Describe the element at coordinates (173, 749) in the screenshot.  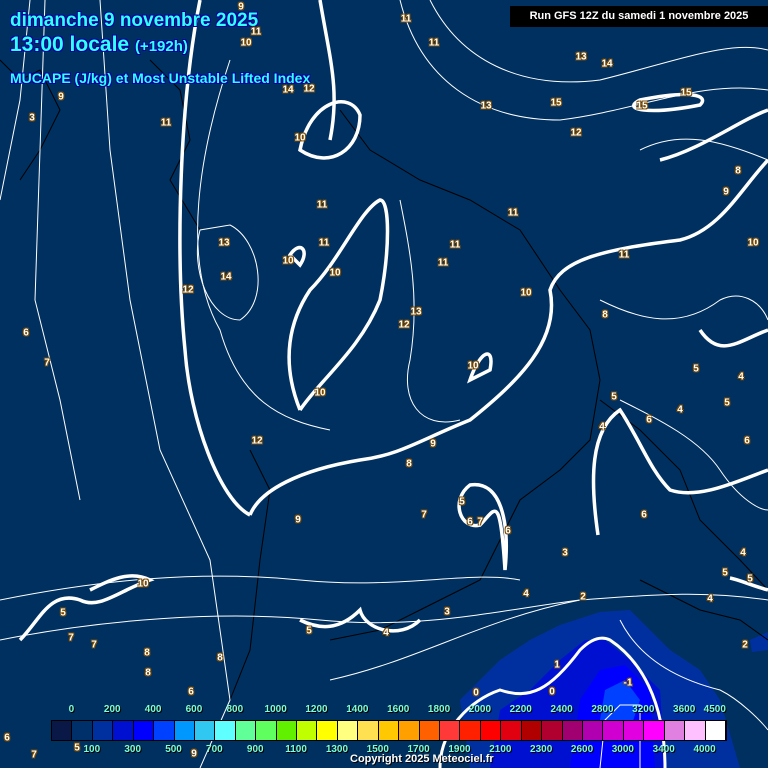
I see `colorbar-bottom-label: 500` at that location.